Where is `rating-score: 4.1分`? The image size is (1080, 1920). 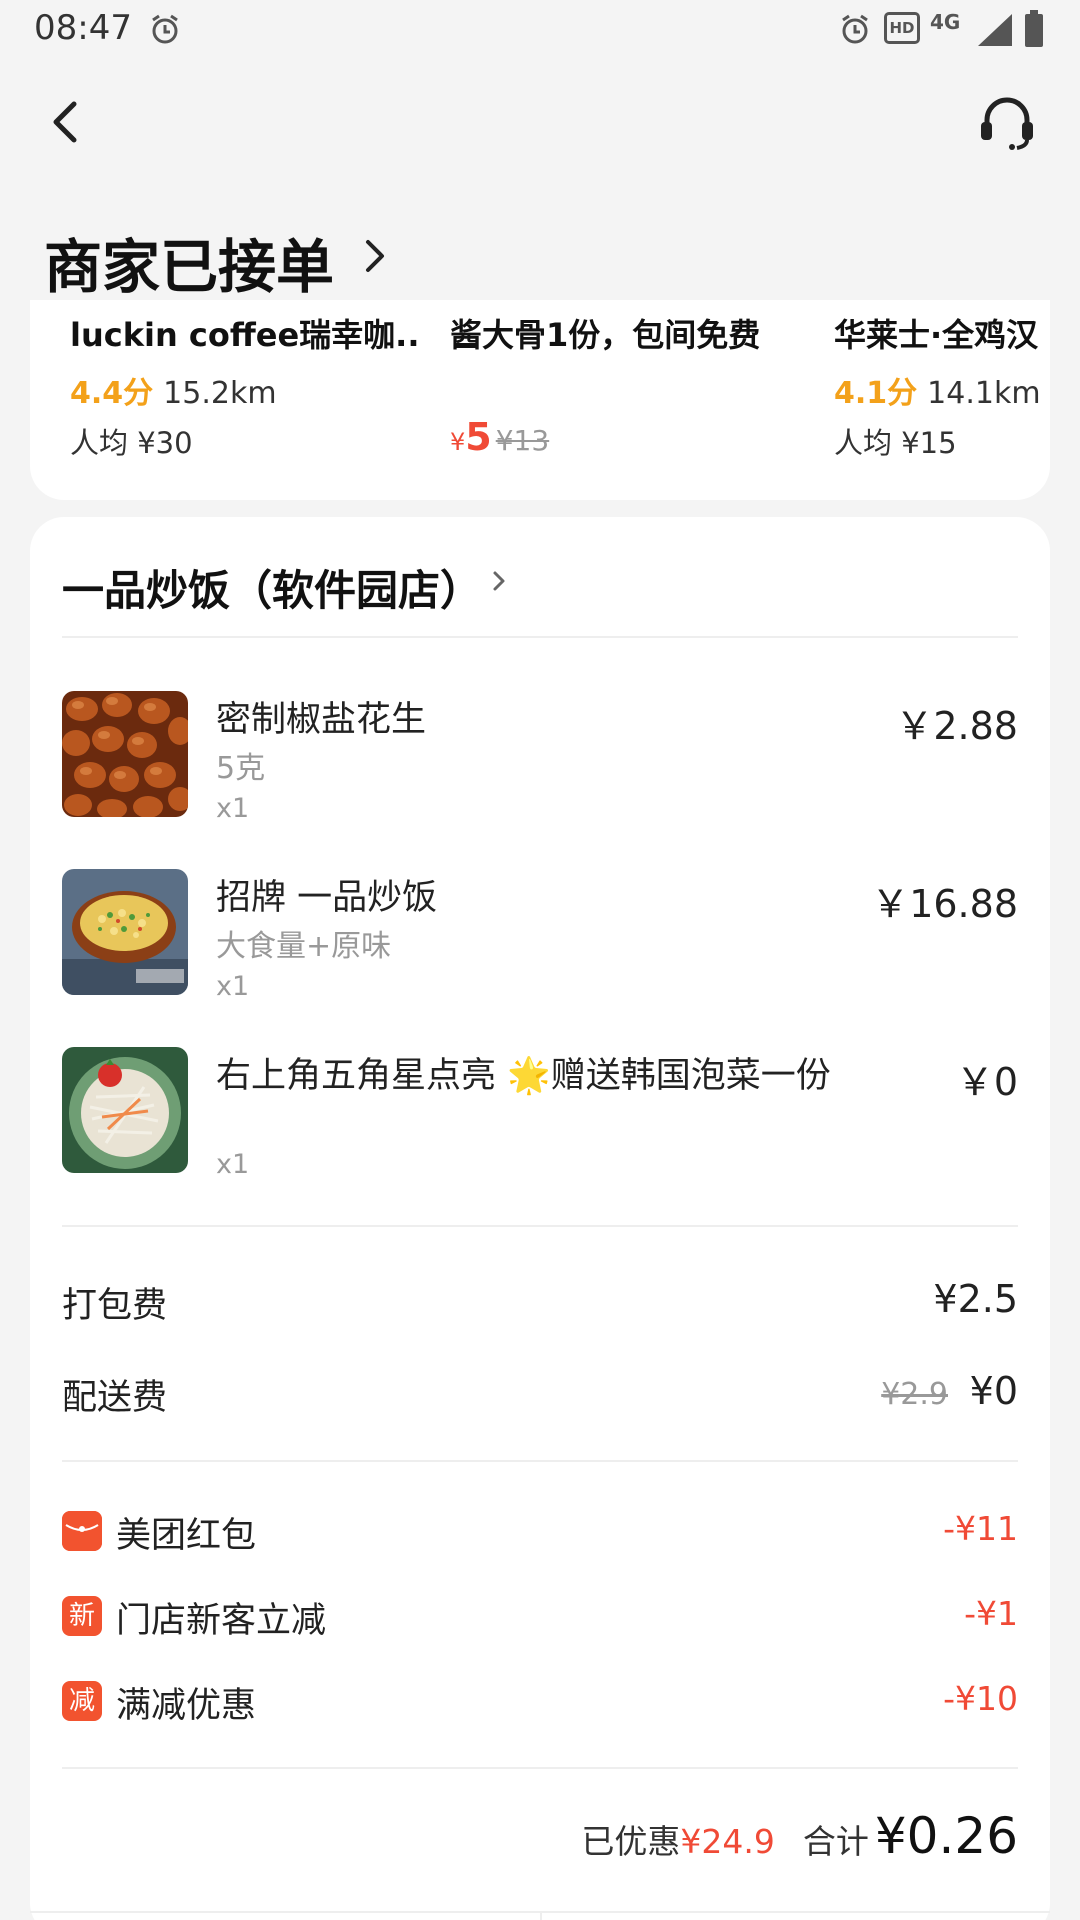
rating-score: 4.1分 is located at coordinates (876, 393).